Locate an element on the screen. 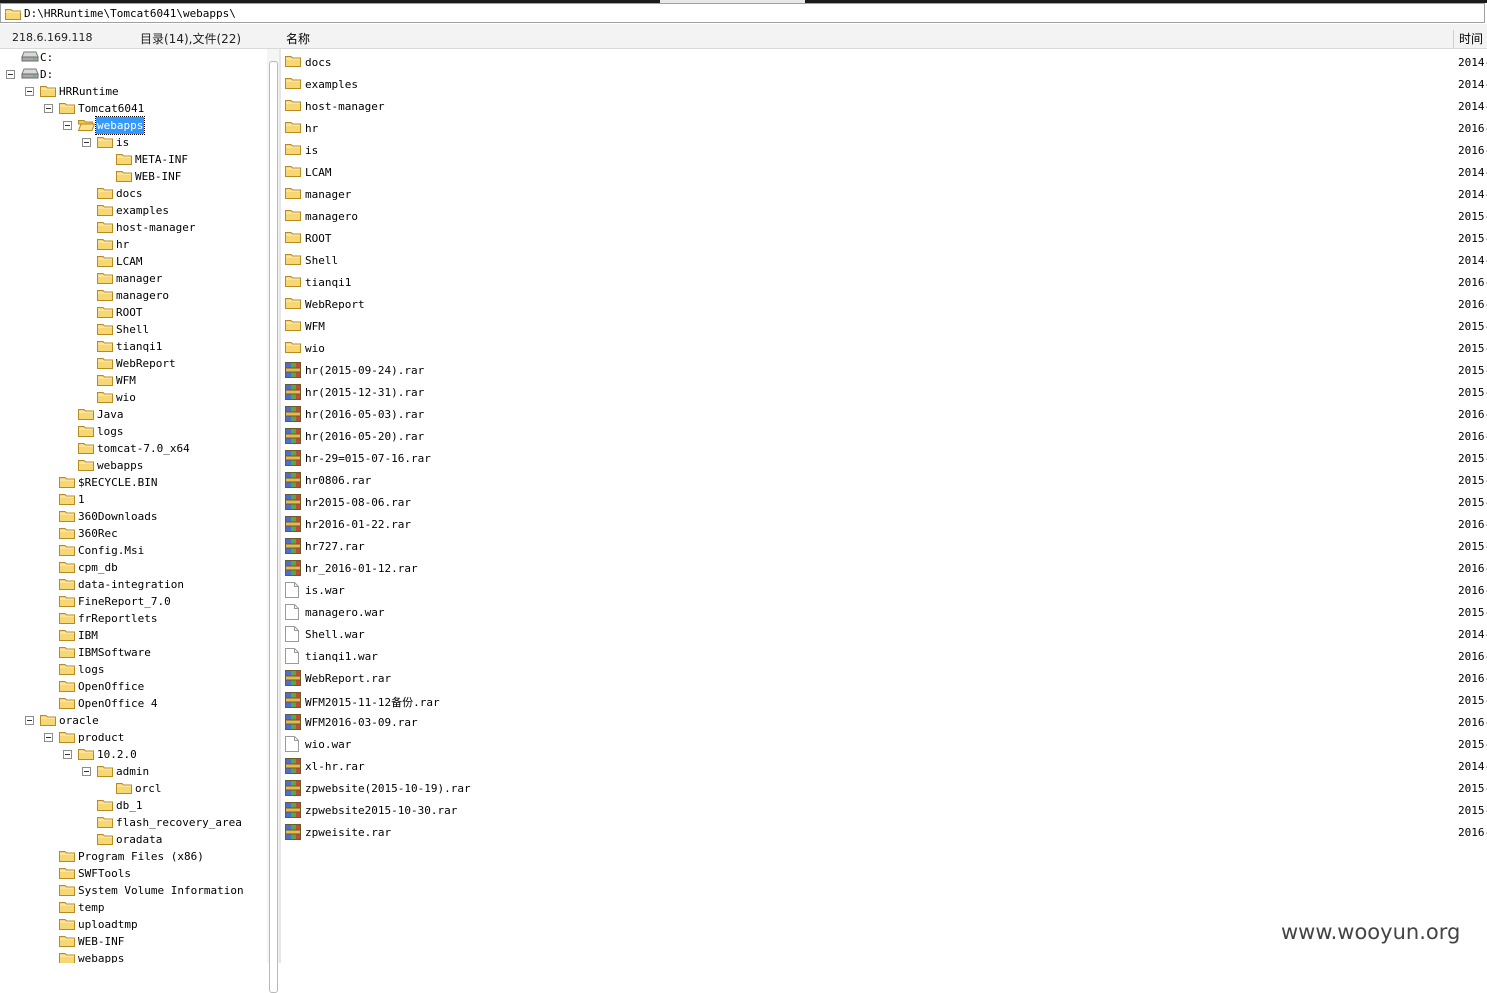 The image size is (1487, 993). tree-node: Shell is located at coordinates (133, 329).